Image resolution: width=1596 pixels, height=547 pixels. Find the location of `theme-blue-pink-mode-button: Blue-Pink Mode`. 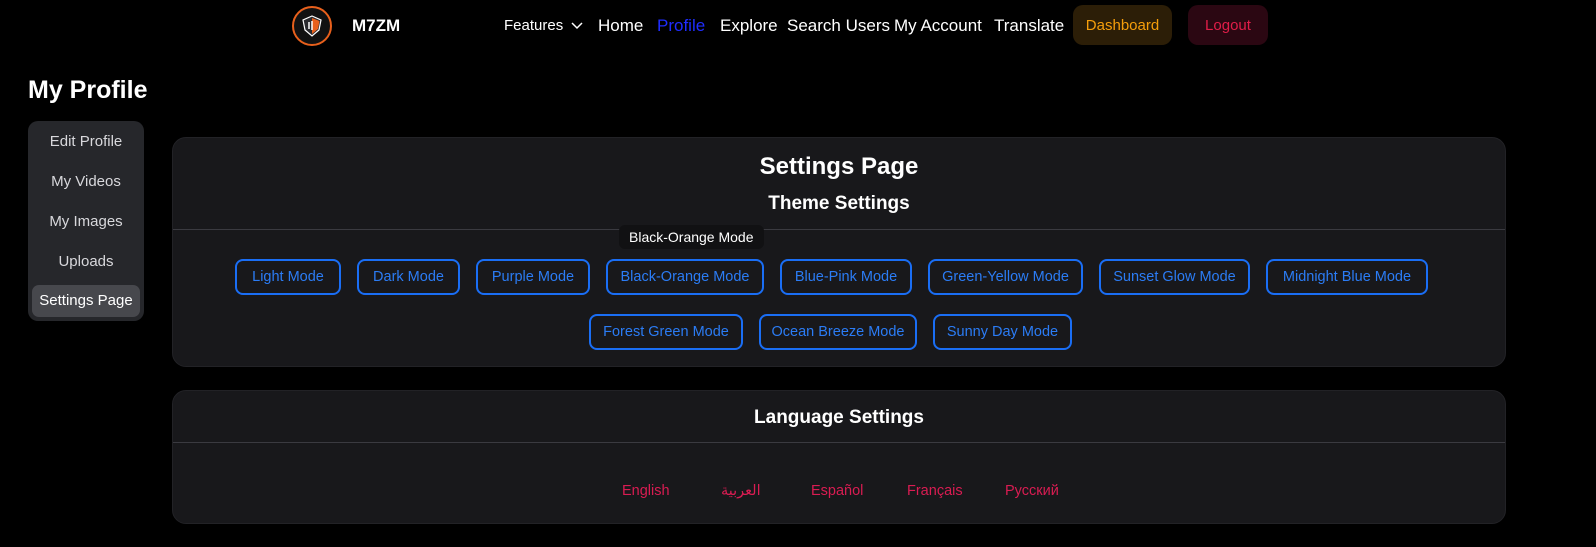

theme-blue-pink-mode-button: Blue-Pink Mode is located at coordinates (846, 277).